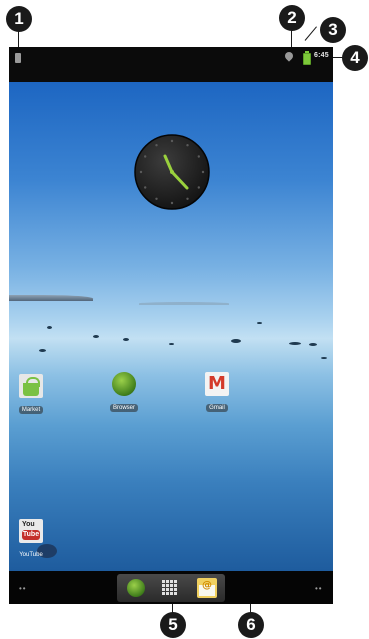 The width and height of the screenshot is (369, 639). I want to click on app-label: Gmail, so click(217, 408).